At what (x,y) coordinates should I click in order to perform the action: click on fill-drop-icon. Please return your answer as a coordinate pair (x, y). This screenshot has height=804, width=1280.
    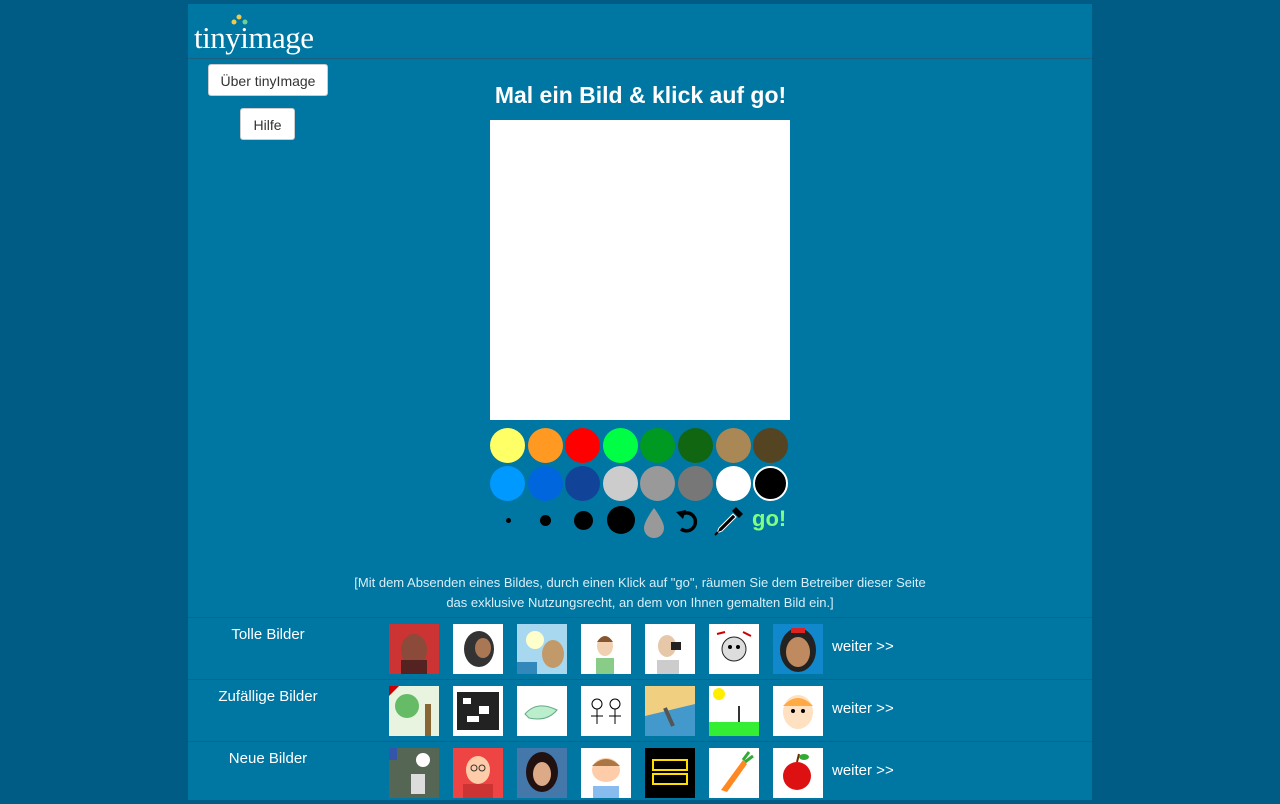
    Looking at the image, I should click on (654, 524).